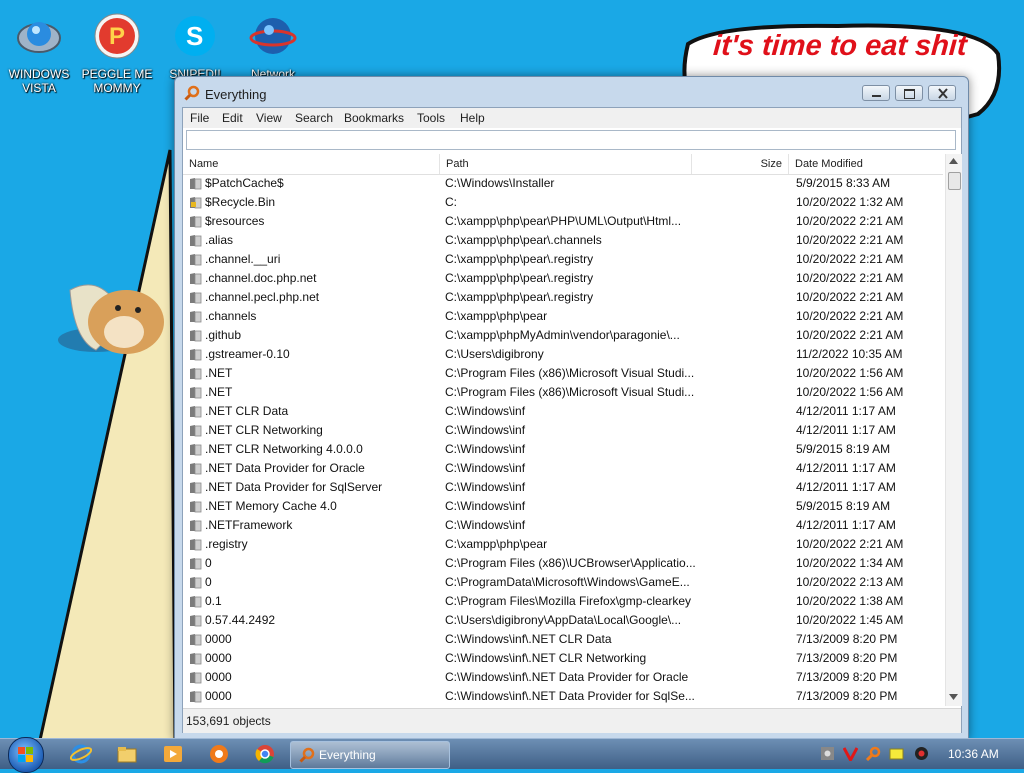  I want to click on app-flower-icon, so click(219, 754).